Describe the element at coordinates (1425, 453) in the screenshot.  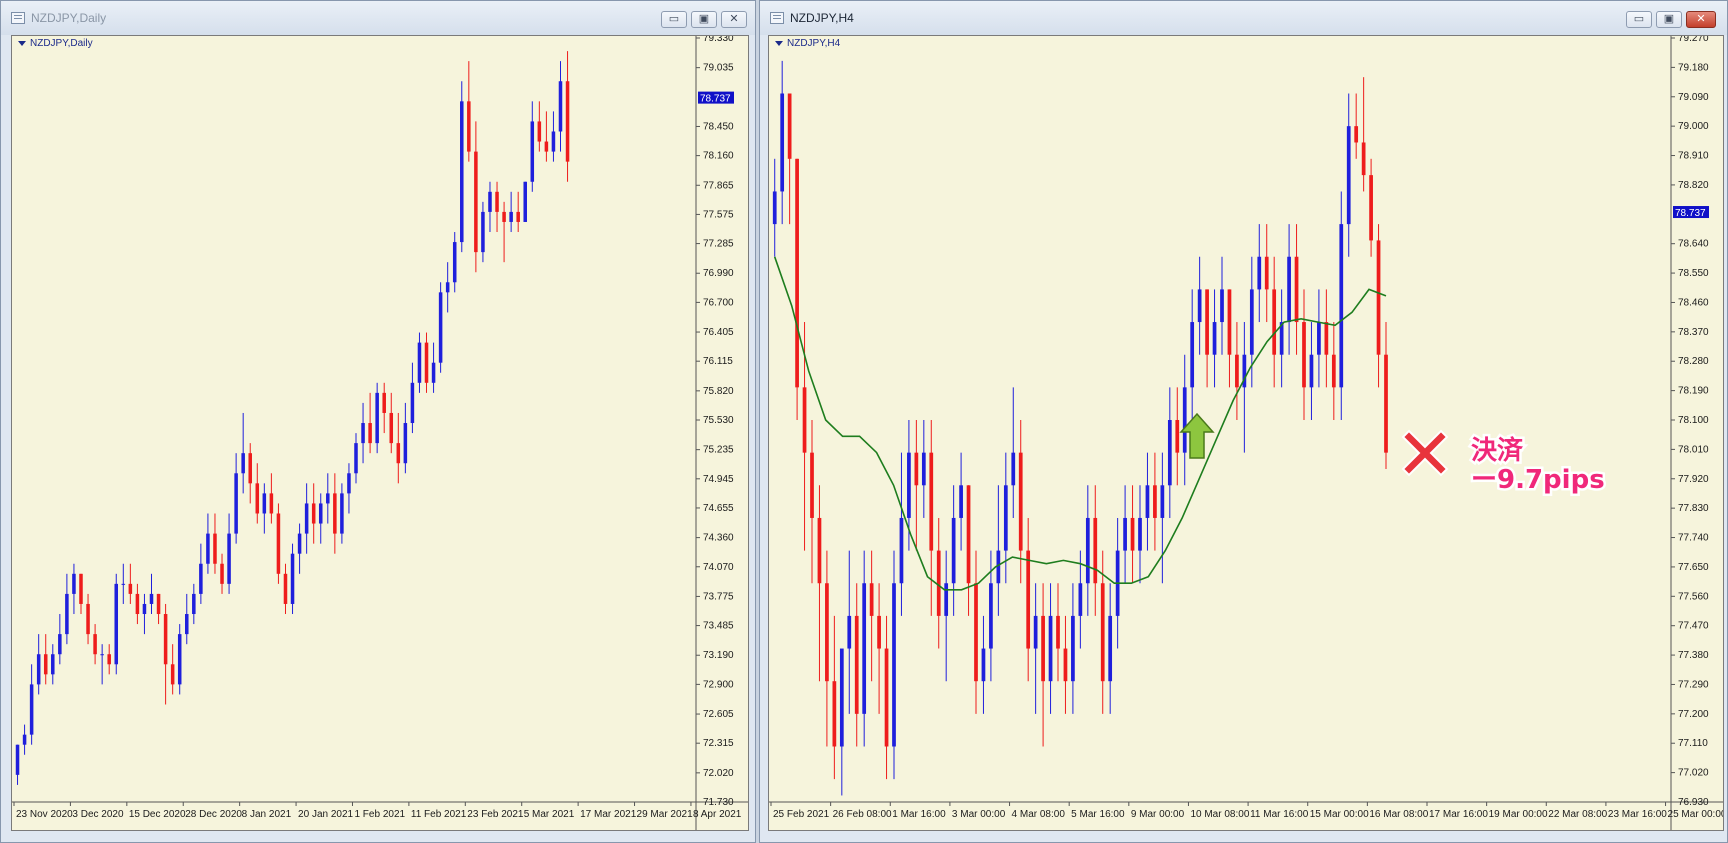
I see `red-x-icon` at that location.